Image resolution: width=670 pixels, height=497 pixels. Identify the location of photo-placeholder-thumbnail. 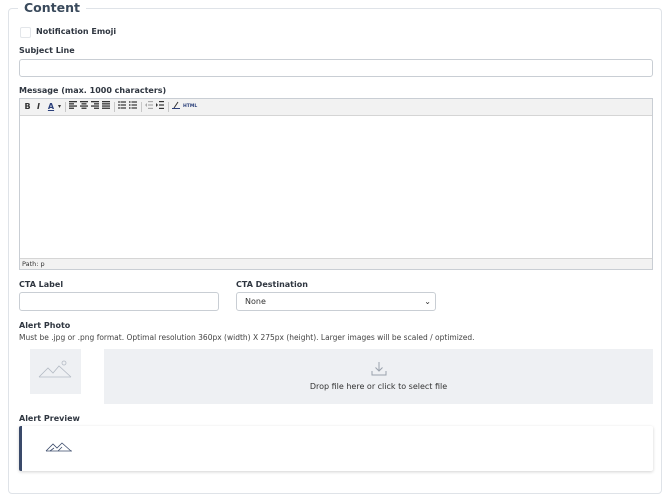
(55, 371).